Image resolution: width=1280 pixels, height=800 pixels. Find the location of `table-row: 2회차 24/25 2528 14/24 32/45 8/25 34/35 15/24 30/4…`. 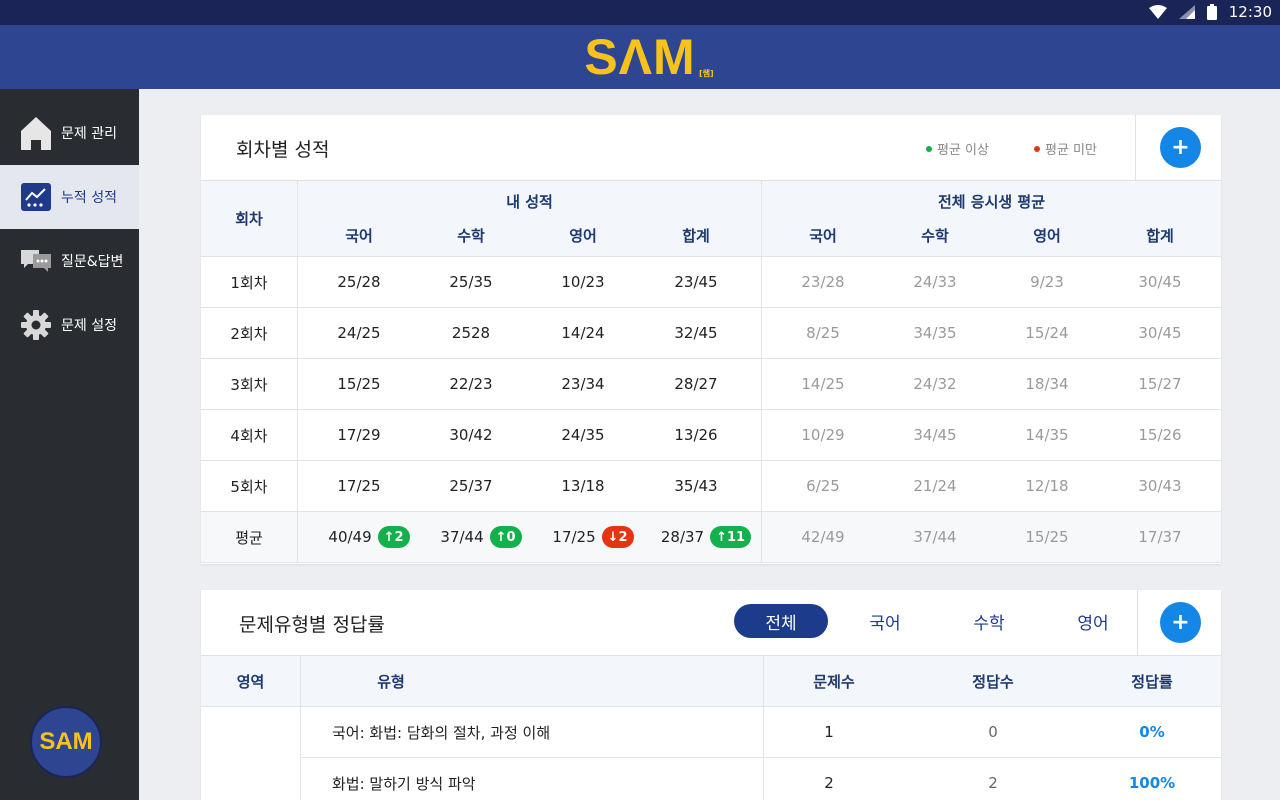

table-row: 2회차 24/25 2528 14/24 32/45 8/25 34/35 15/24 30/4… is located at coordinates (711, 333).